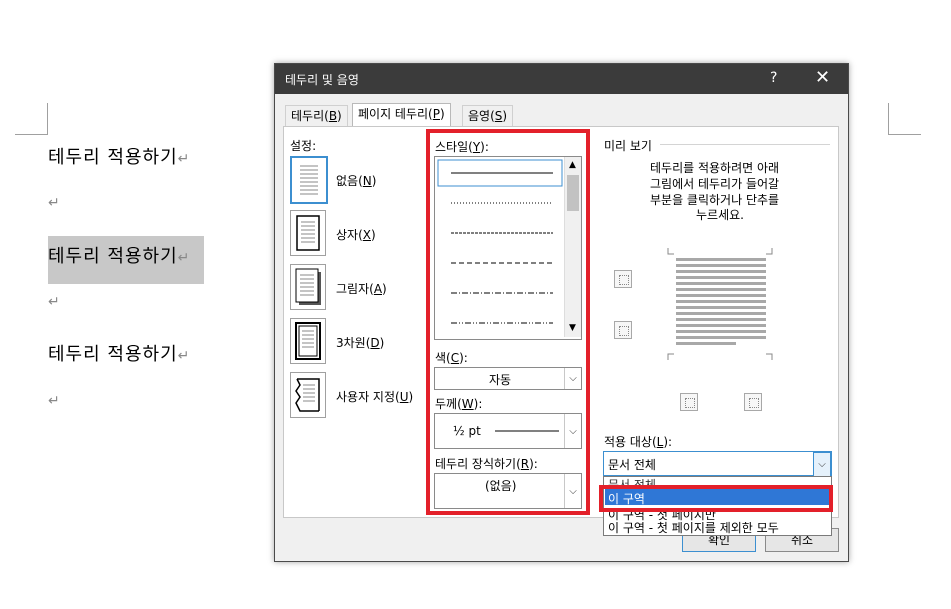 The width and height of the screenshot is (951, 609). I want to click on access-key: U, so click(404, 397).